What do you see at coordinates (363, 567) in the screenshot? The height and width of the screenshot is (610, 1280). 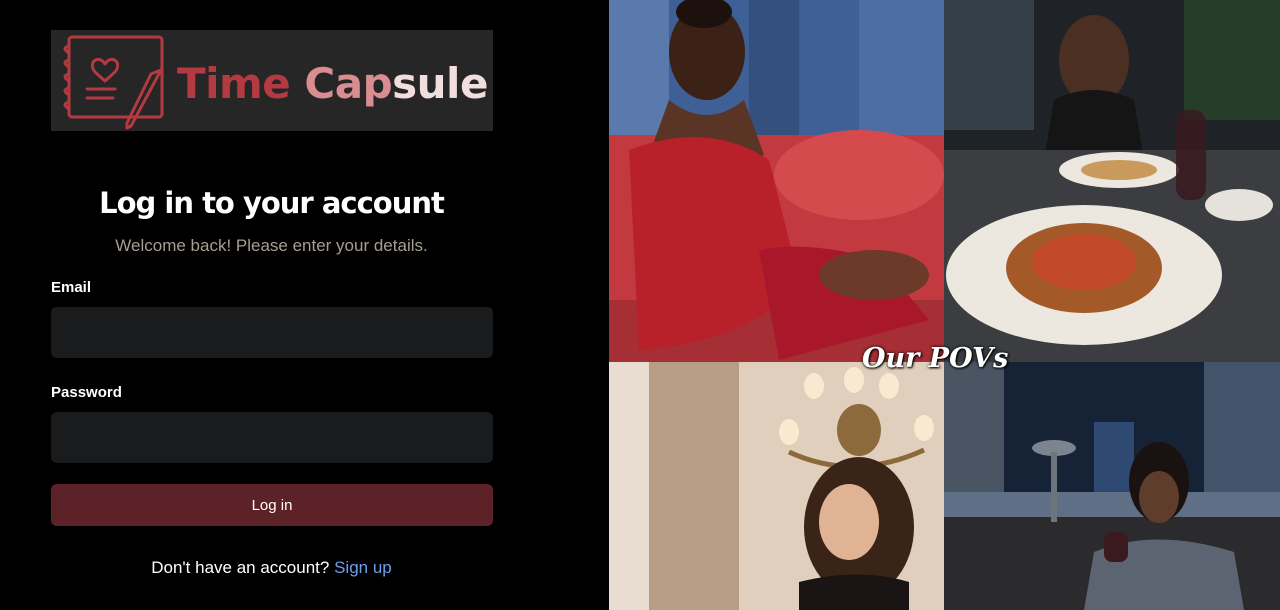 I see `signup-link: Sign up` at bounding box center [363, 567].